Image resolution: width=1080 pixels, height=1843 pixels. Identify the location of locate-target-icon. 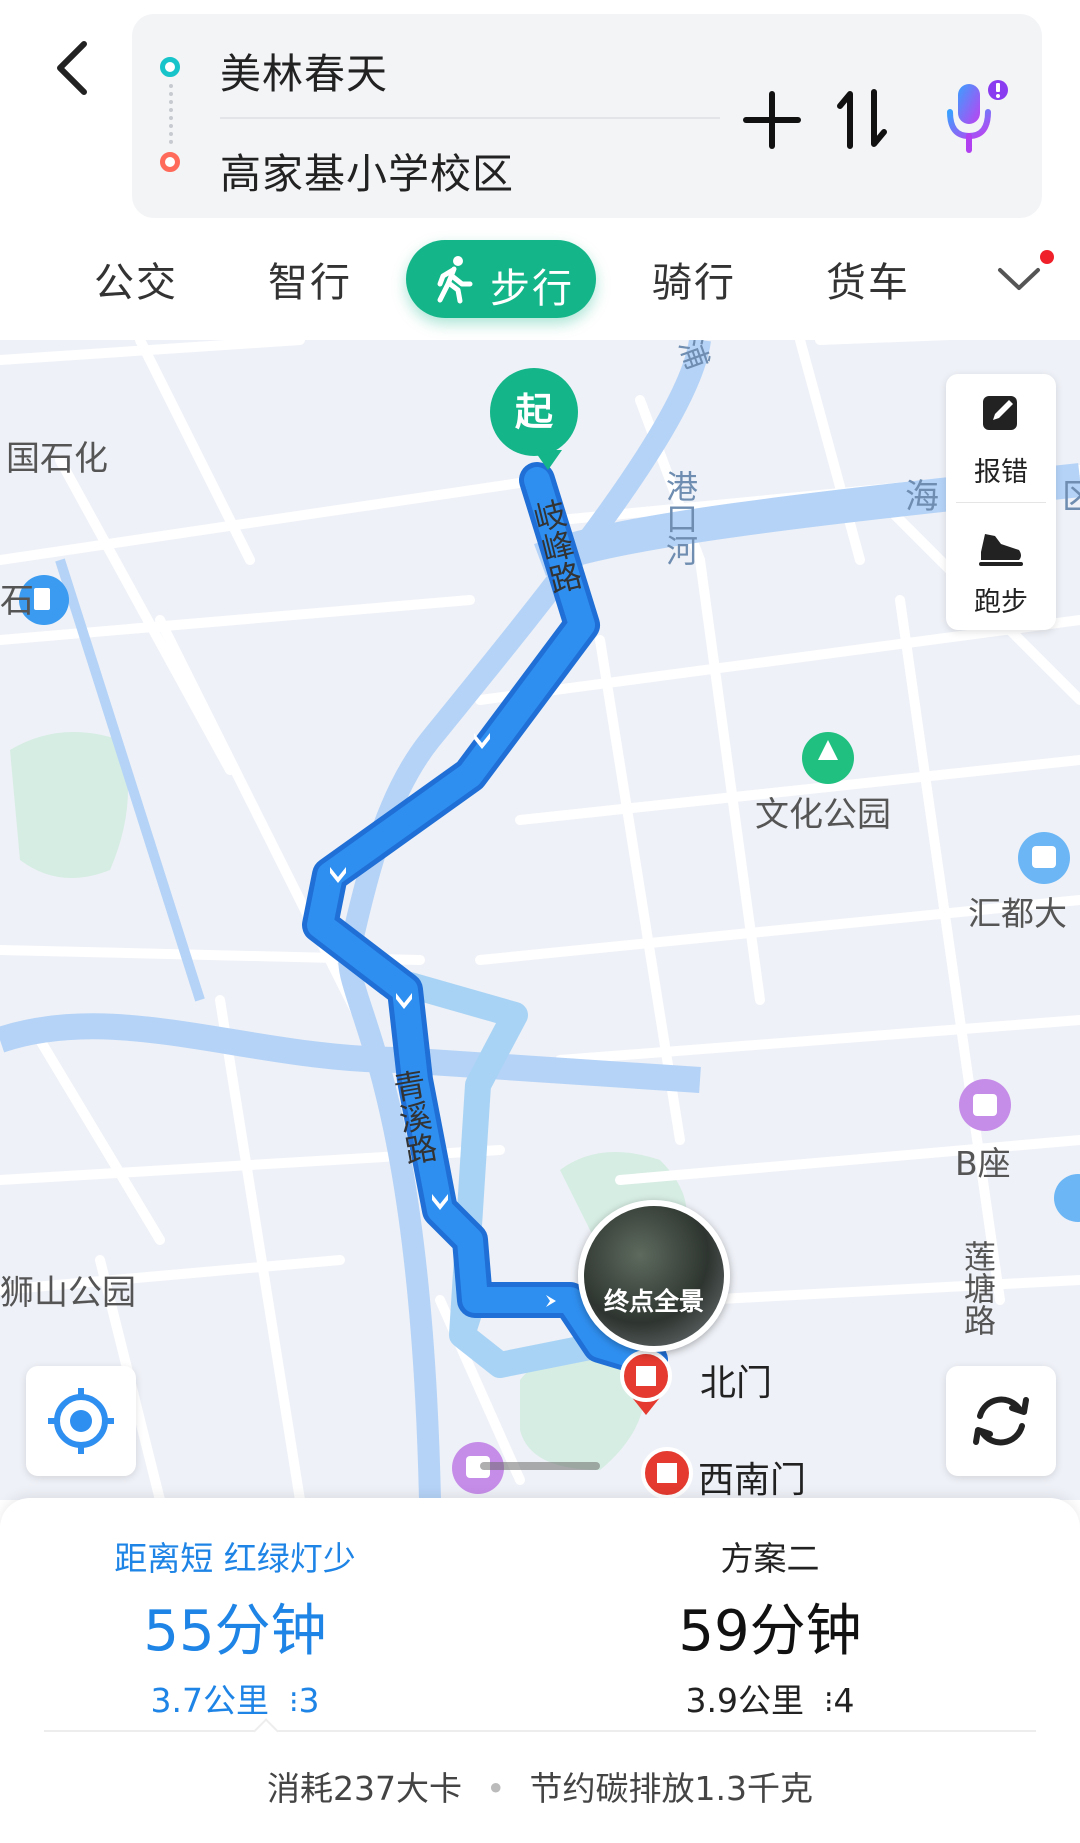
(81, 1421).